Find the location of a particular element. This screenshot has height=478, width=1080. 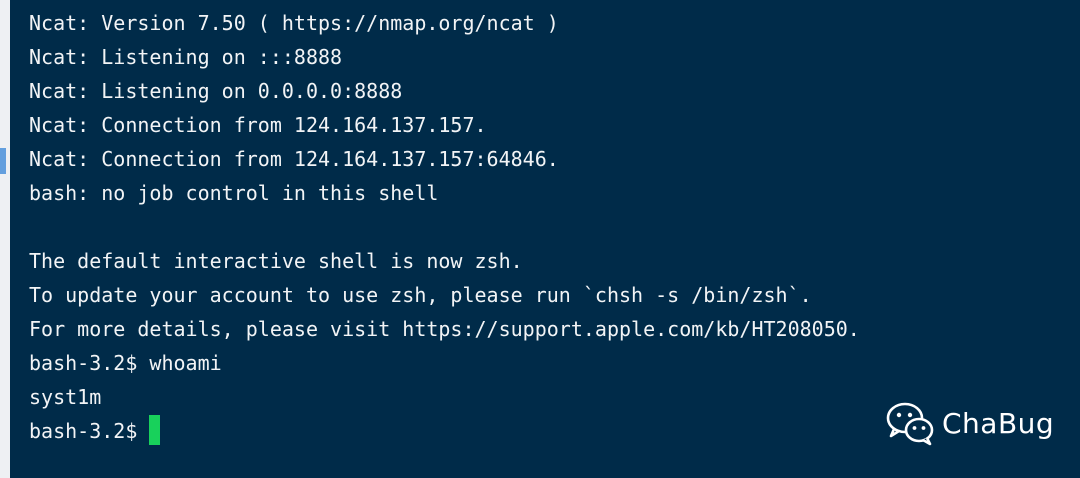

window-edge-highlight is located at coordinates (3, 161).